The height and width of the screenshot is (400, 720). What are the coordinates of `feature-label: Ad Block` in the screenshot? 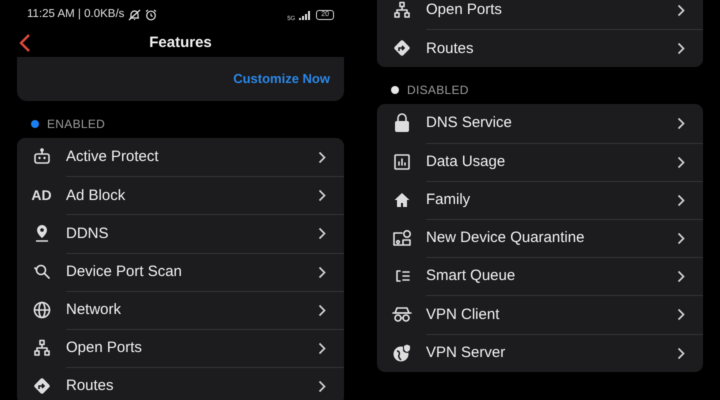 It's located at (96, 196).